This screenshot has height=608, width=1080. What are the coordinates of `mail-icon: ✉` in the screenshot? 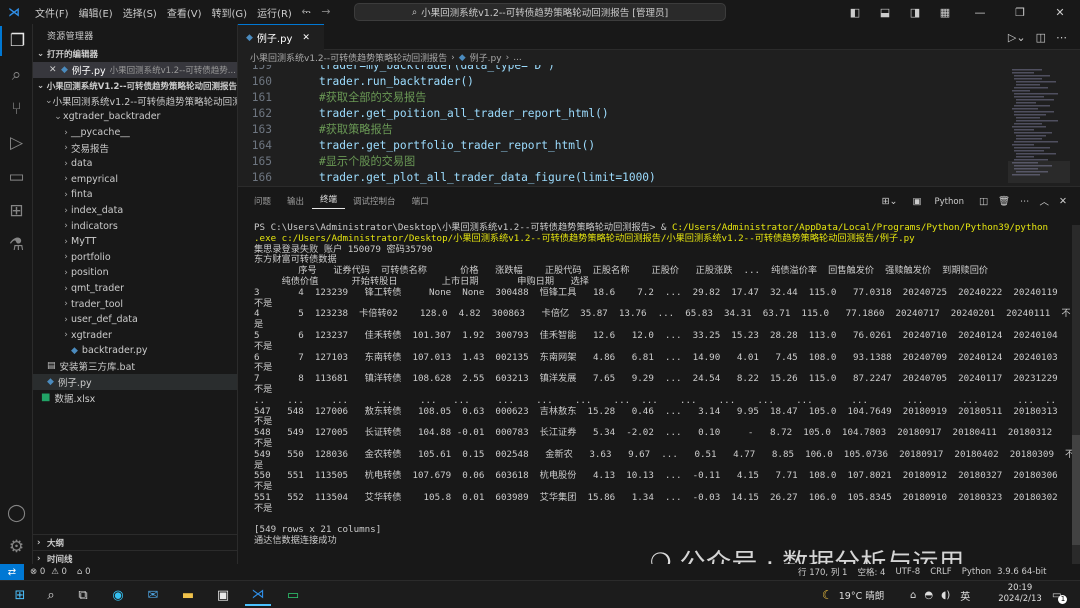 It's located at (153, 595).